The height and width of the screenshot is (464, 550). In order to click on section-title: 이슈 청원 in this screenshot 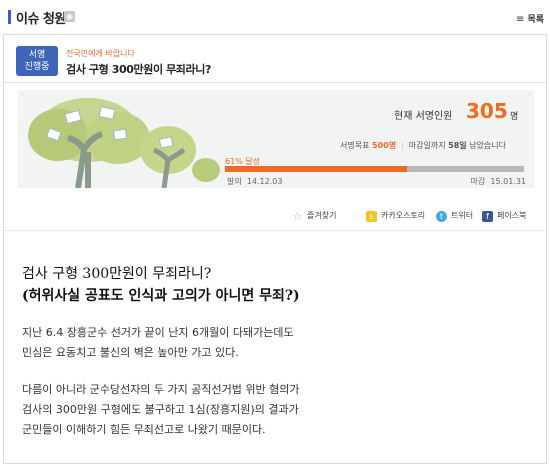, I will do `click(41, 19)`.